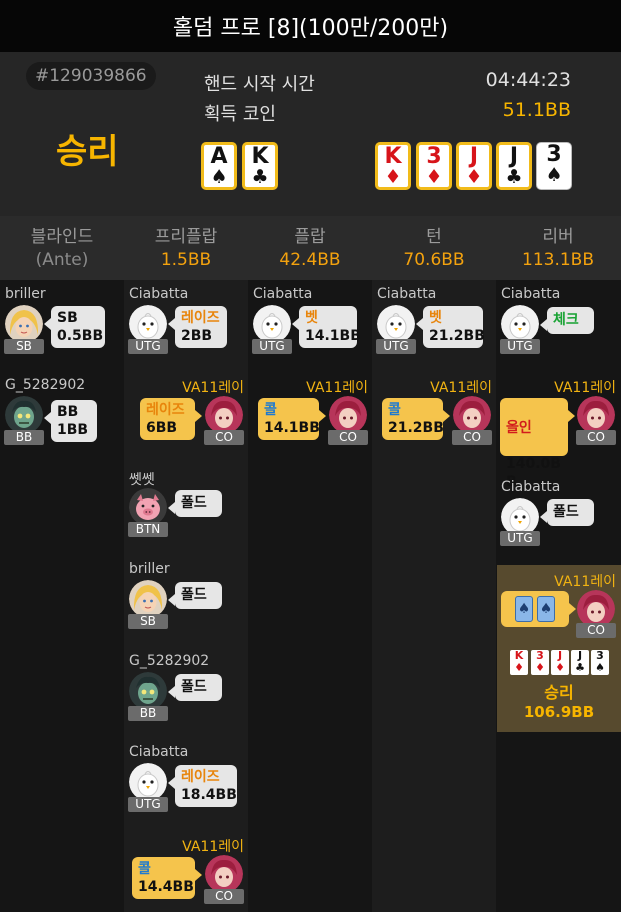  What do you see at coordinates (62, 596) in the screenshot?
I see `column-blind` at bounding box center [62, 596].